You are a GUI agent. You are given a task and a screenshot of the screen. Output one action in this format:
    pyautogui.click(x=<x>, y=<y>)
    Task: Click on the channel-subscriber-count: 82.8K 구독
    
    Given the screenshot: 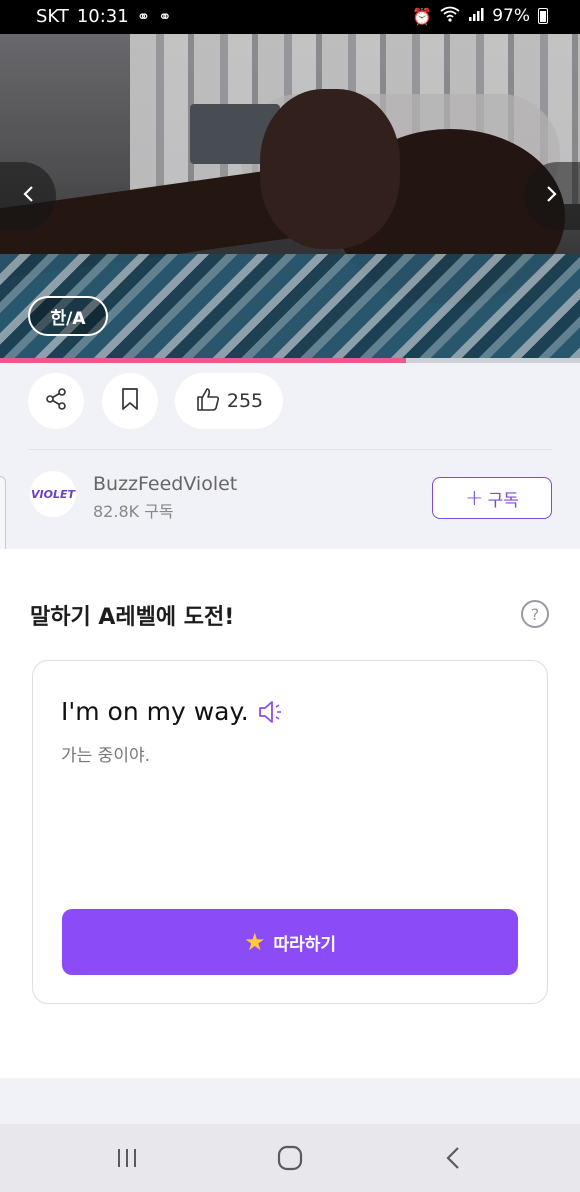 What is the action you would take?
    pyautogui.click(x=133, y=511)
    